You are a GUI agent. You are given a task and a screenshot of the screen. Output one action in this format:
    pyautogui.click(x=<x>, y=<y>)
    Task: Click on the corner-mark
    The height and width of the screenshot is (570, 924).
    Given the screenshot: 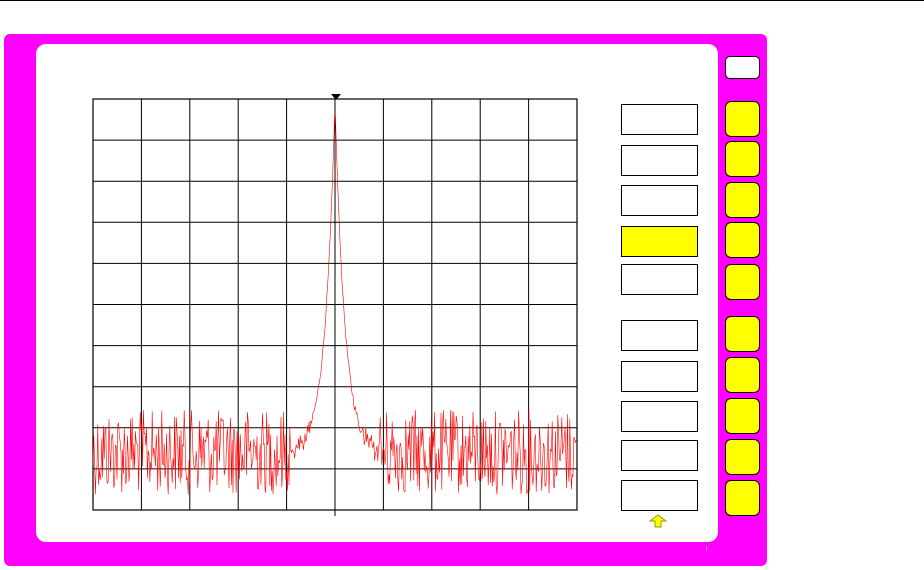 What is the action you would take?
    pyautogui.click(x=706, y=548)
    